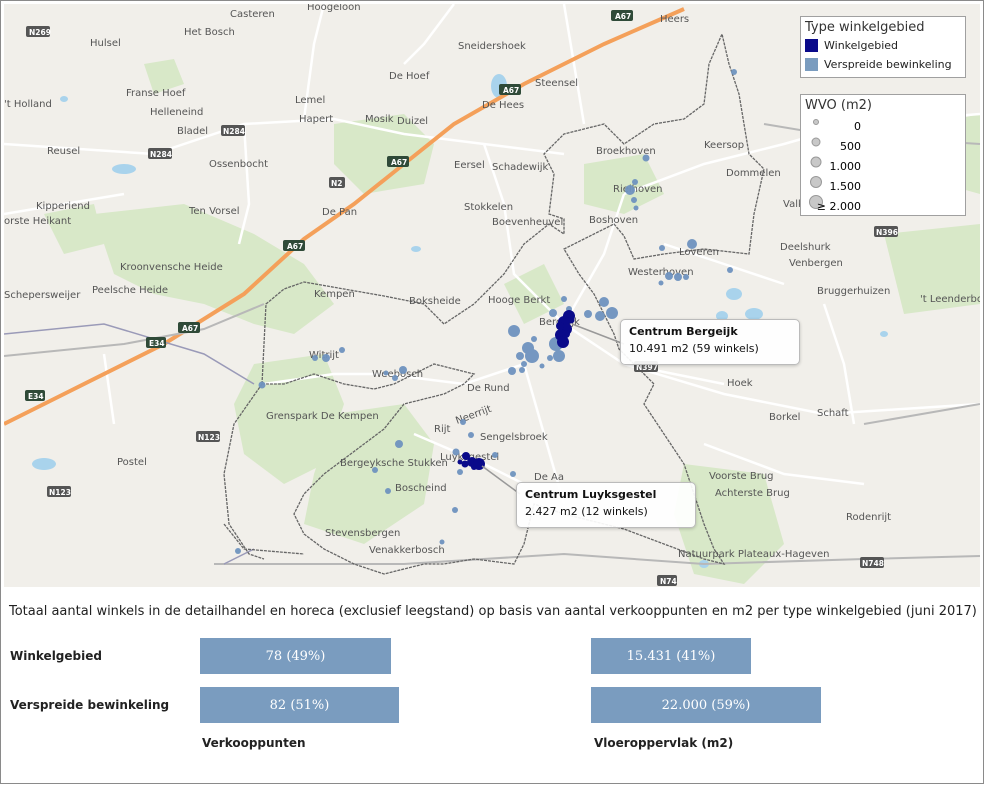 This screenshot has width=984, height=785. I want to click on row-label-winkelgebied: Winkelgebied, so click(56, 656).